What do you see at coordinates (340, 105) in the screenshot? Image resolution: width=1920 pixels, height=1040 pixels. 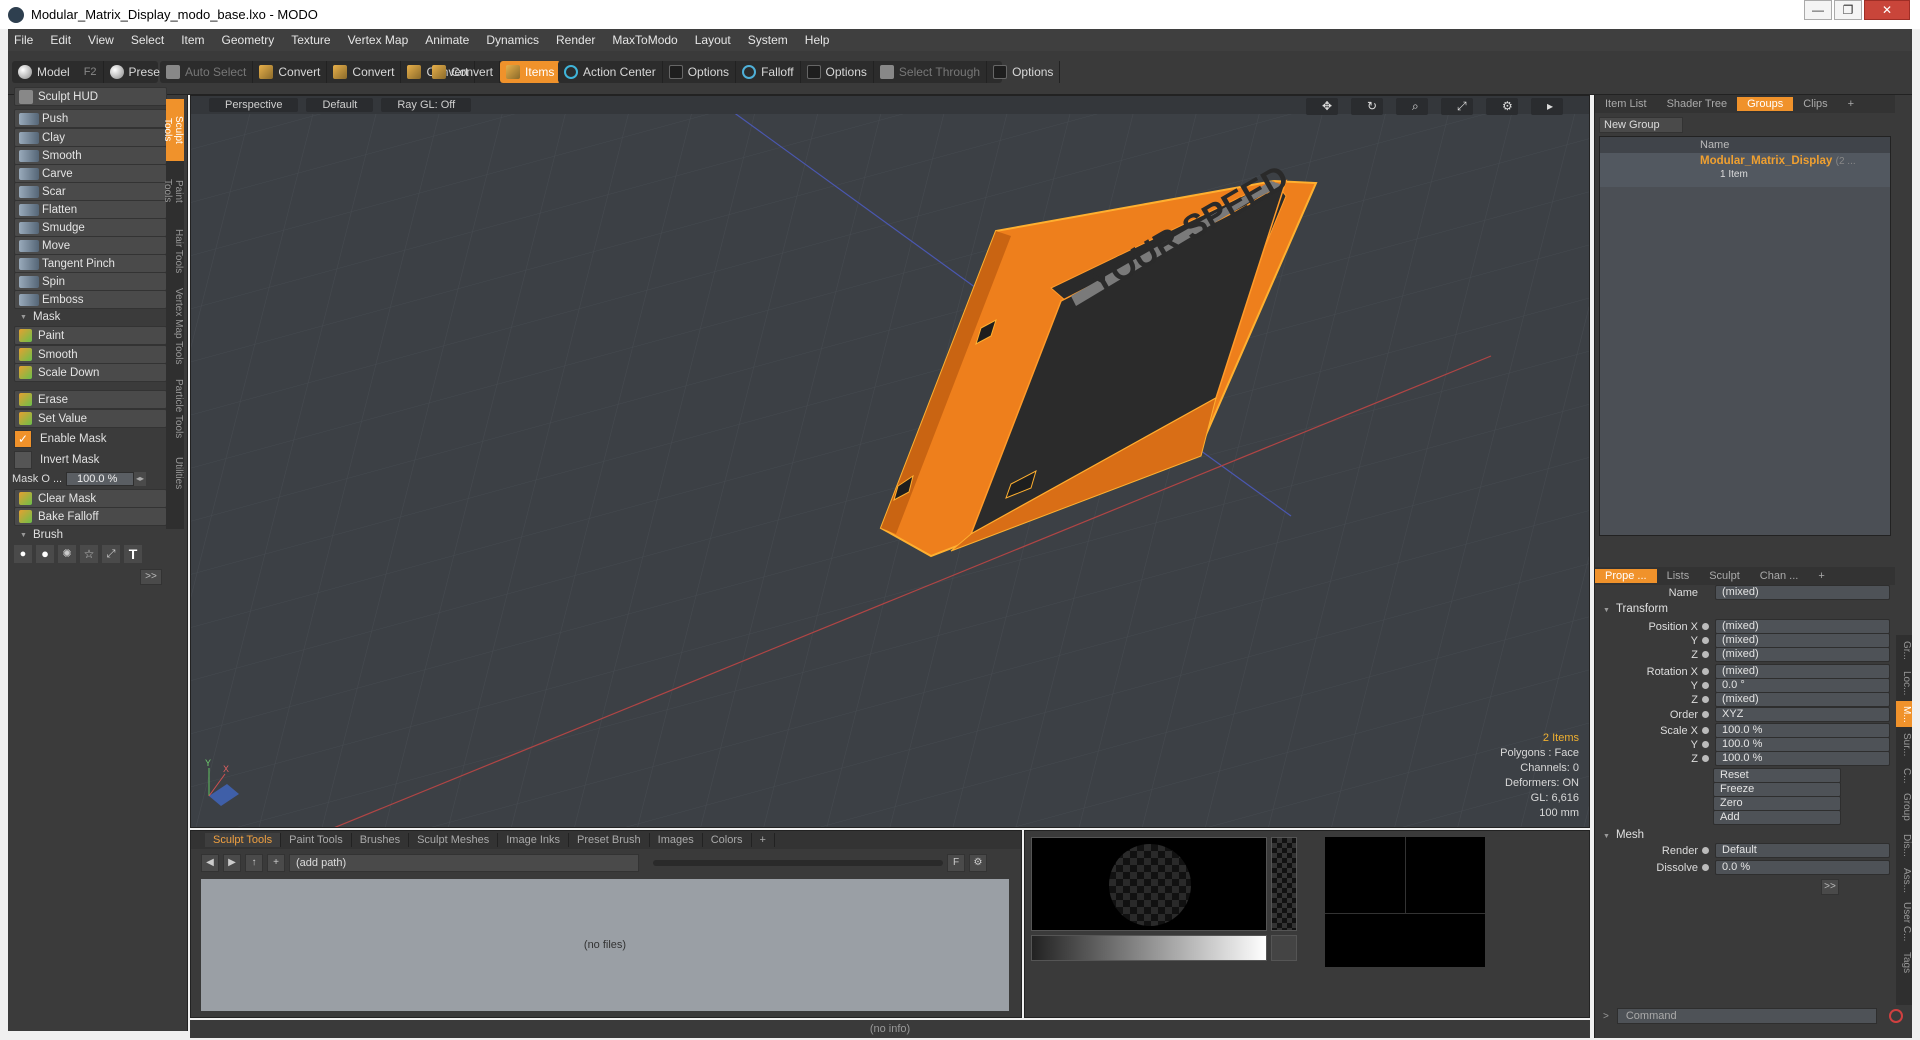 I see `shading-dropdown: Default` at bounding box center [340, 105].